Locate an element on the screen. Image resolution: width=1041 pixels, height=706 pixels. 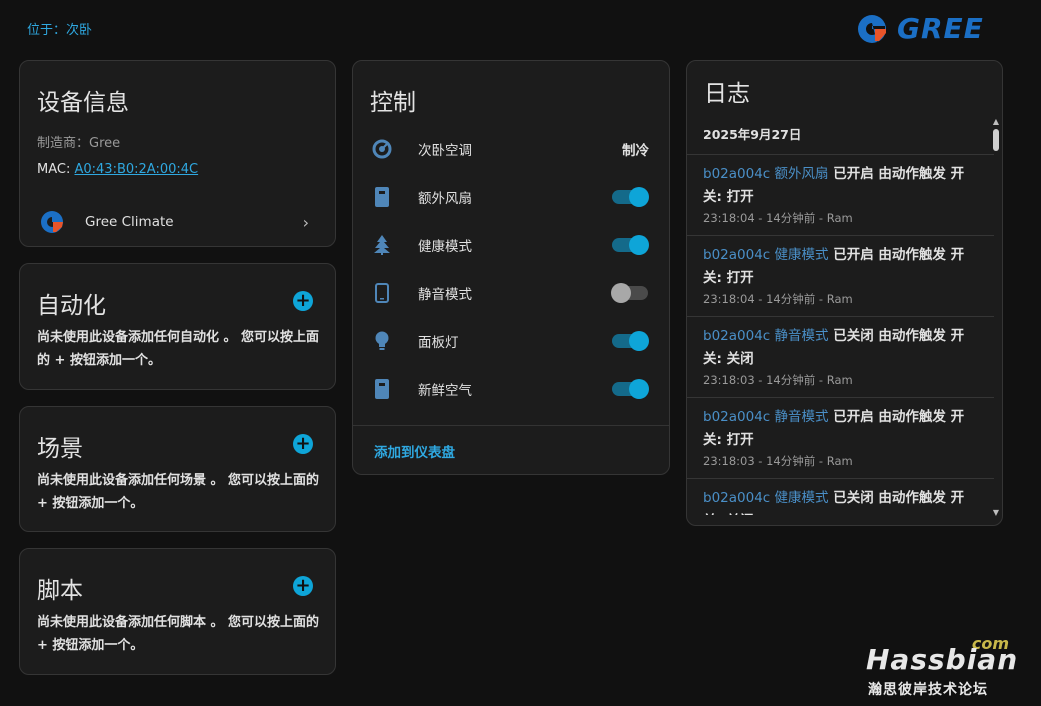
watermark-subtitle: 瀚思彼岸技术论坛 is located at coordinates (928, 690).